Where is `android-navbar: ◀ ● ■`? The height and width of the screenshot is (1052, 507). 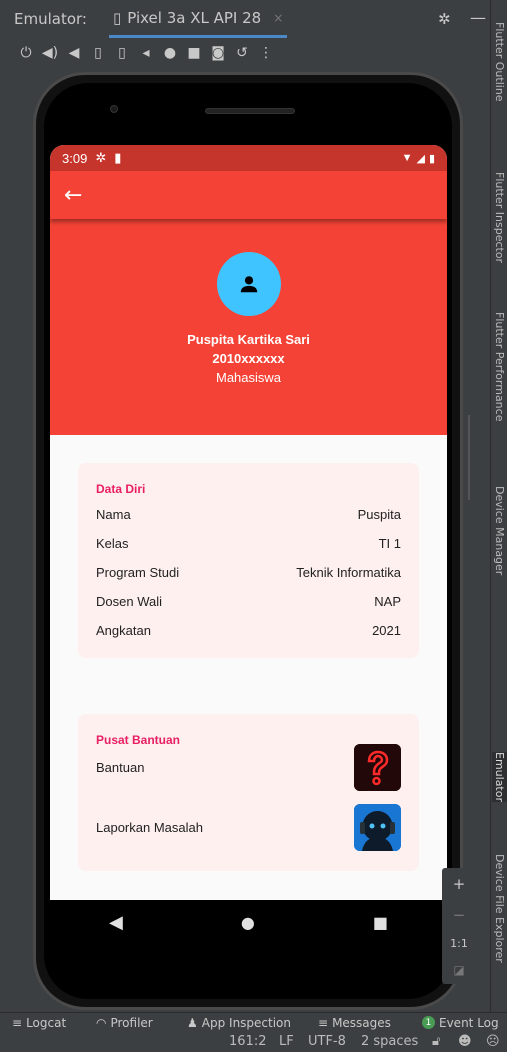 android-navbar: ◀ ● ■ is located at coordinates (248, 922).